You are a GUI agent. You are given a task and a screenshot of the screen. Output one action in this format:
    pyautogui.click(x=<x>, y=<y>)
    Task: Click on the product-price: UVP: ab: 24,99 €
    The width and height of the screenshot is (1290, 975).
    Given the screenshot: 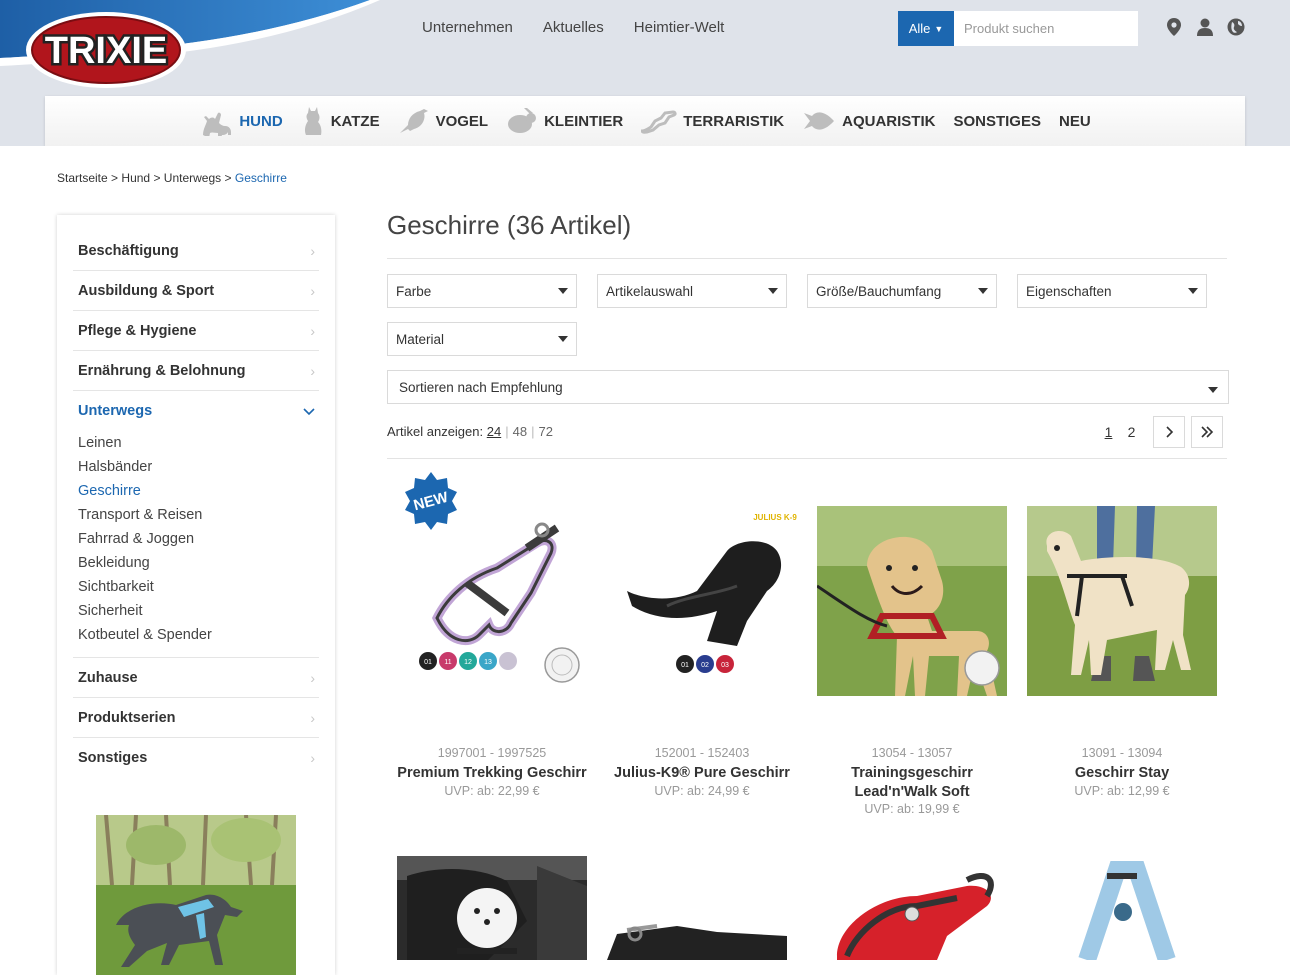 What is the action you would take?
    pyautogui.click(x=702, y=791)
    